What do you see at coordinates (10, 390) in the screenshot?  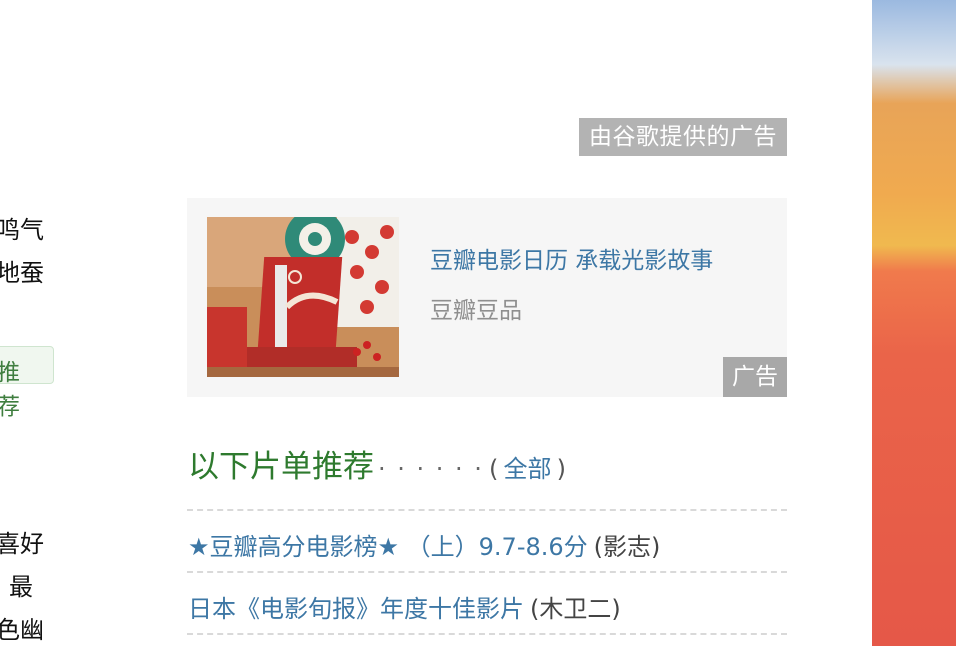 I see `recommend-tag-label: 推荐` at bounding box center [10, 390].